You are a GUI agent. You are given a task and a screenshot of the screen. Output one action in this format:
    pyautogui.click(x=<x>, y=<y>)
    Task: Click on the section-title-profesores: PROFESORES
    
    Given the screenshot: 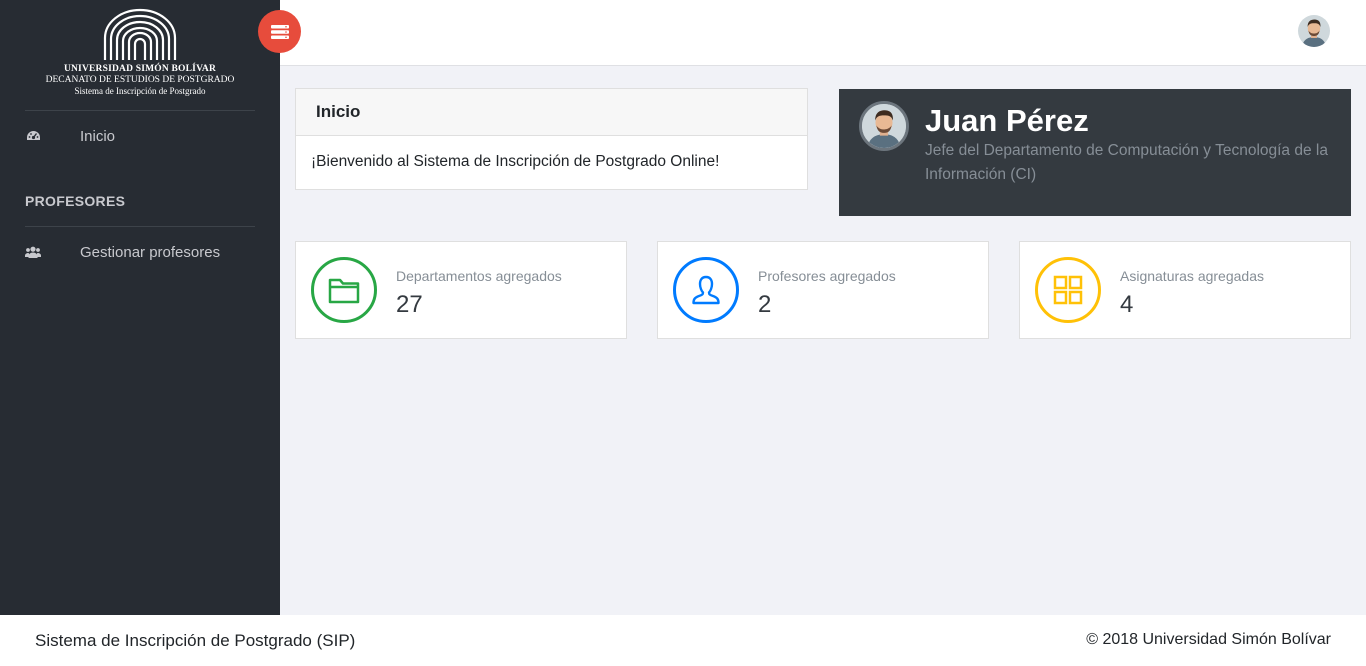 What is the action you would take?
    pyautogui.click(x=75, y=201)
    